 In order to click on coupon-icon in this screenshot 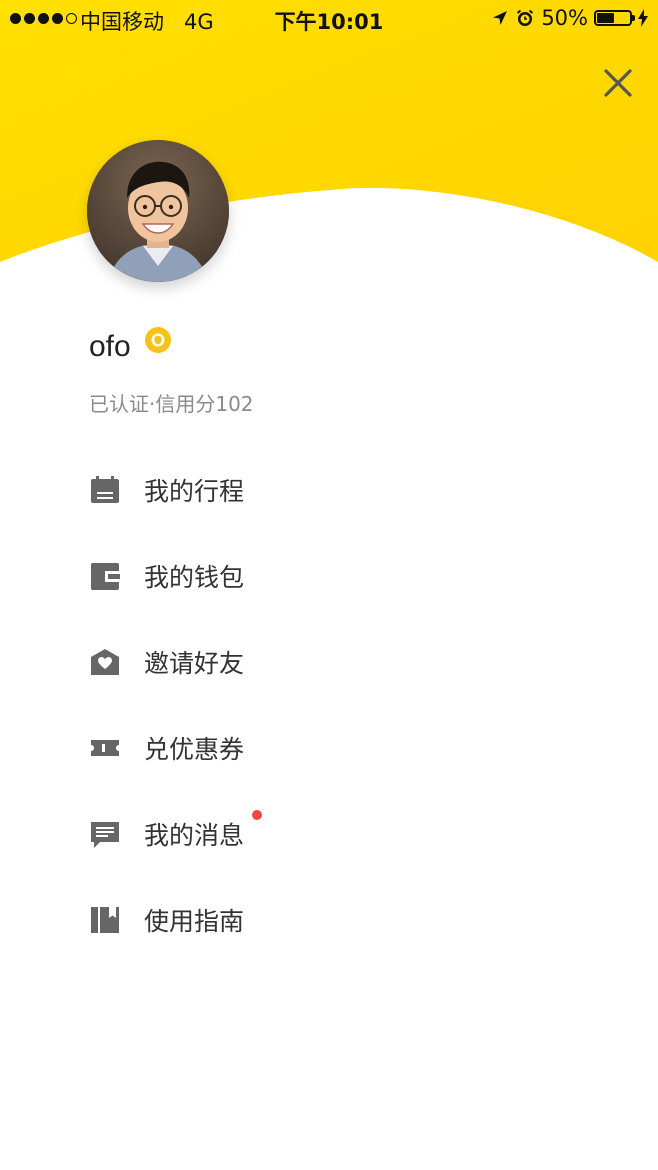, I will do `click(105, 748)`.